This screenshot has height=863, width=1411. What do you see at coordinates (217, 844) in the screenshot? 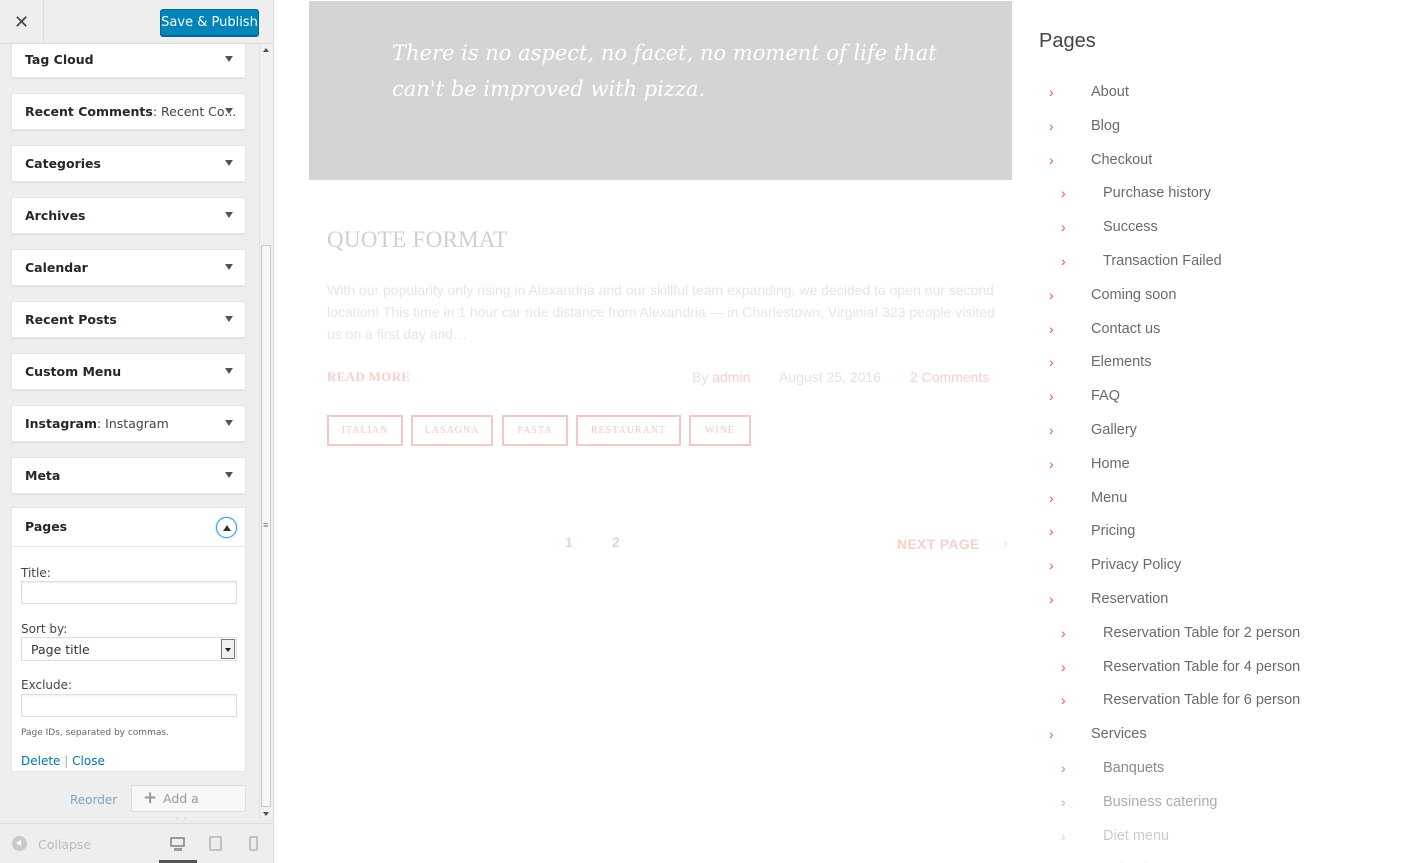
I see `tablet-preview-icon` at bounding box center [217, 844].